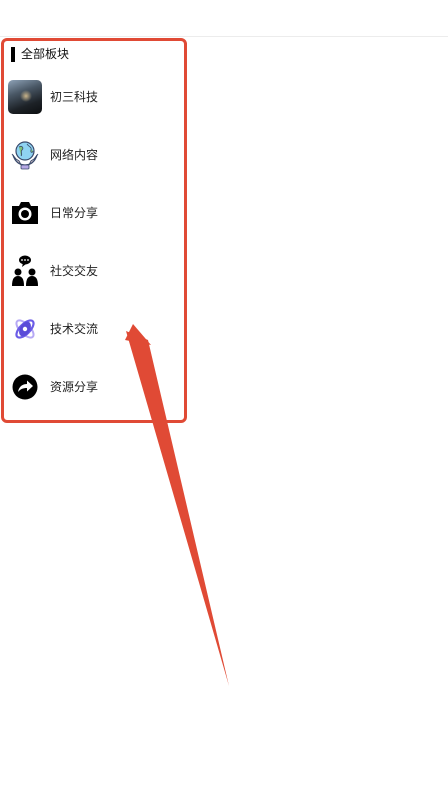 This screenshot has width=448, height=797. What do you see at coordinates (93, 395) in the screenshot?
I see `category-item-ziyuan-fenxiang: 资源分享` at bounding box center [93, 395].